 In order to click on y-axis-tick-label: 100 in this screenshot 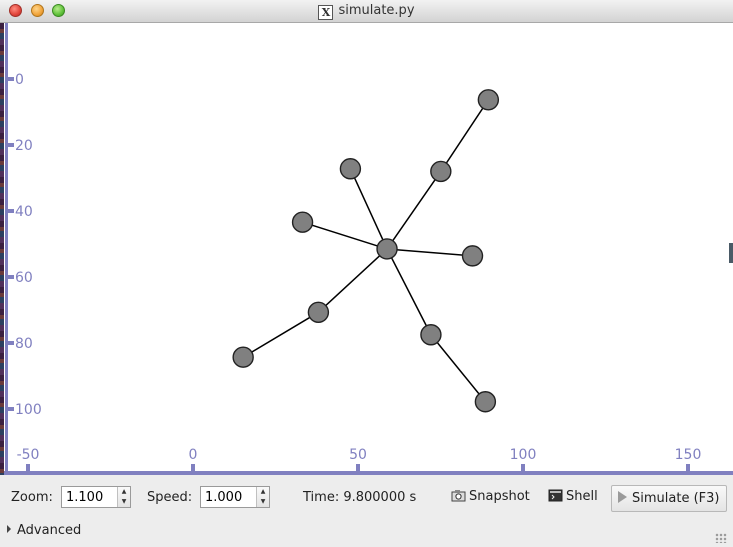, I will do `click(28, 410)`.